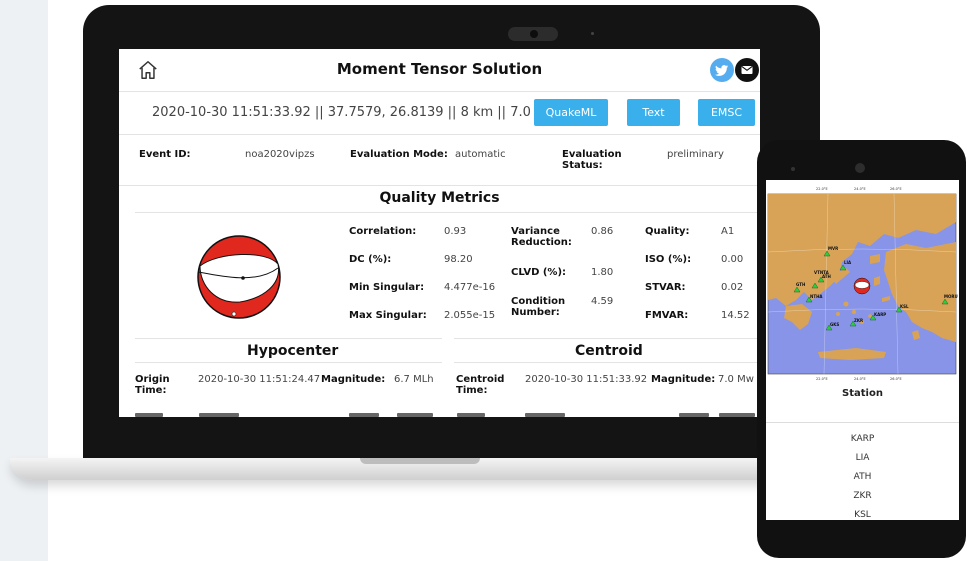 The width and height of the screenshot is (967, 561). Describe the element at coordinates (848, 262) in the screenshot. I see `svg-text: LIA` at that location.